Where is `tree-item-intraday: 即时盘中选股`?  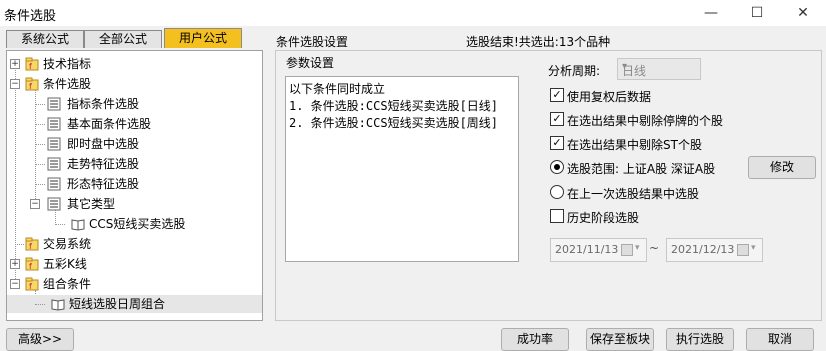
tree-item-intraday: 即时盘中选股 is located at coordinates (134, 144).